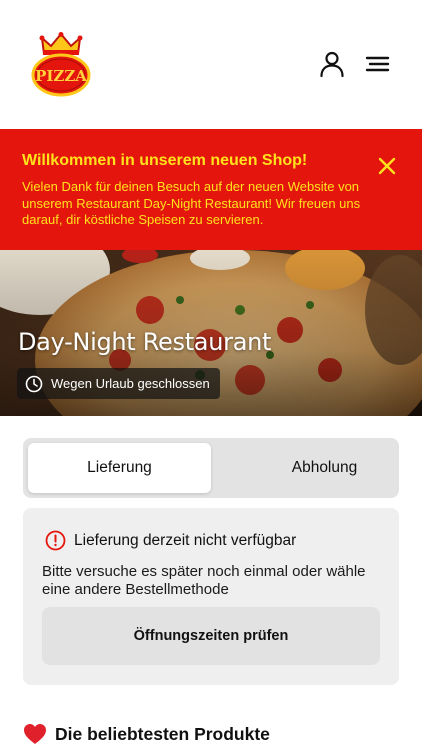 The image size is (422, 750). What do you see at coordinates (119, 468) in the screenshot?
I see `tab-lieferung: Lieferung` at bounding box center [119, 468].